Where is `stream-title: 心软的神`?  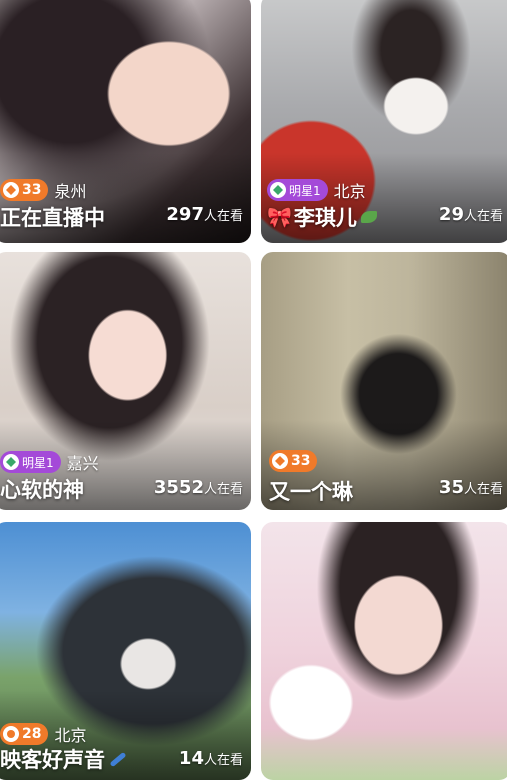 stream-title: 心软的神 is located at coordinates (42, 490).